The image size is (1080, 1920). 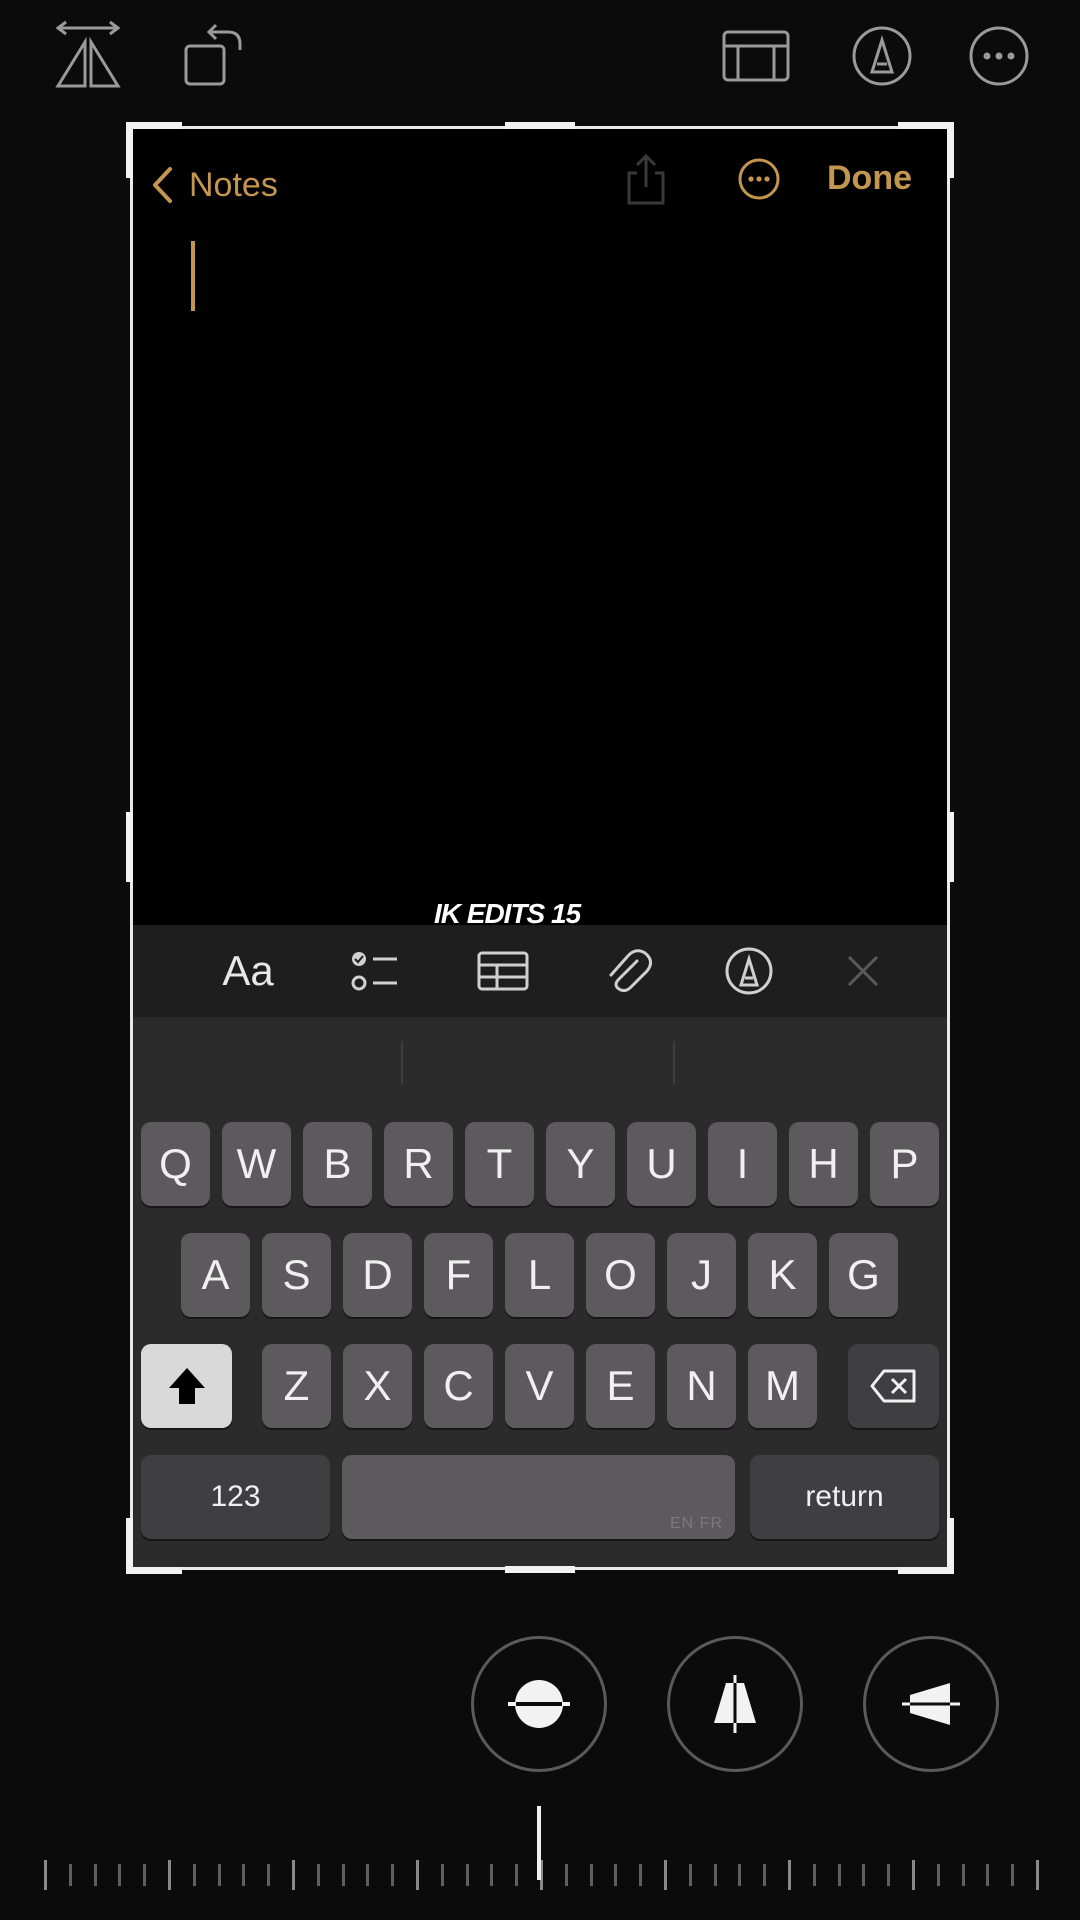 I want to click on key-j: J, so click(x=701, y=1275).